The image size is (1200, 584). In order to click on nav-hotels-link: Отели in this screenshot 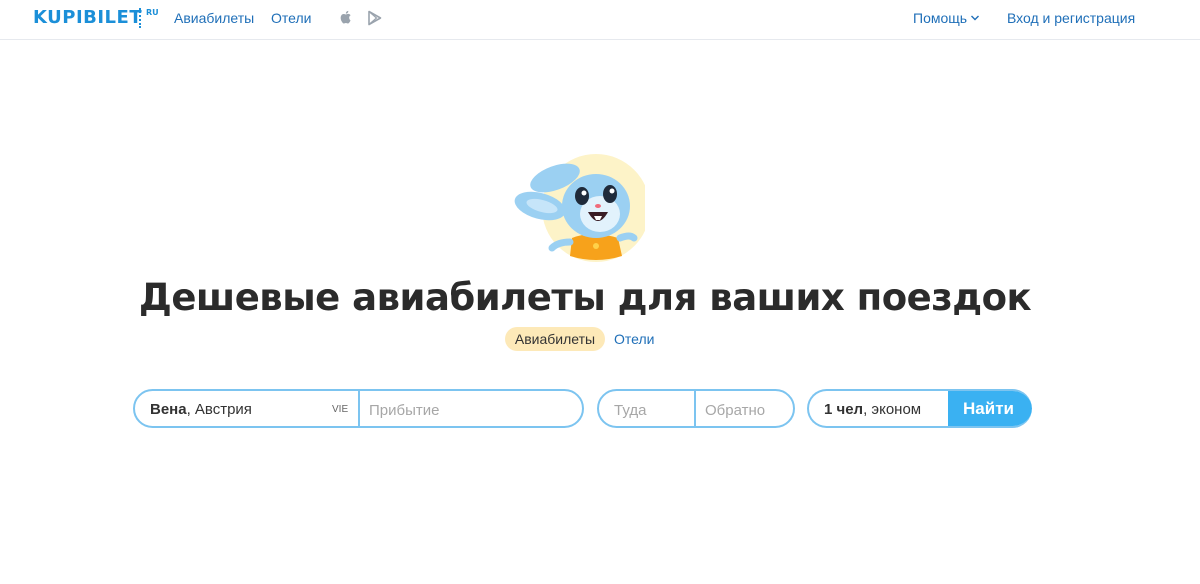, I will do `click(291, 18)`.